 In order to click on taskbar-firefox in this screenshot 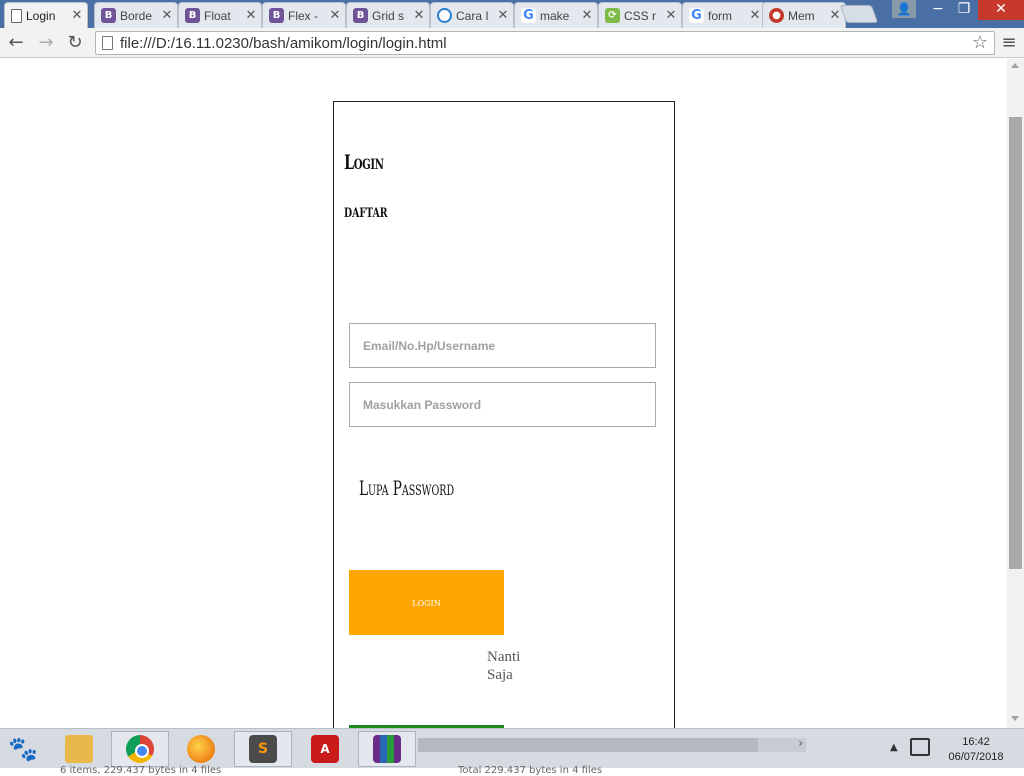, I will do `click(201, 749)`.